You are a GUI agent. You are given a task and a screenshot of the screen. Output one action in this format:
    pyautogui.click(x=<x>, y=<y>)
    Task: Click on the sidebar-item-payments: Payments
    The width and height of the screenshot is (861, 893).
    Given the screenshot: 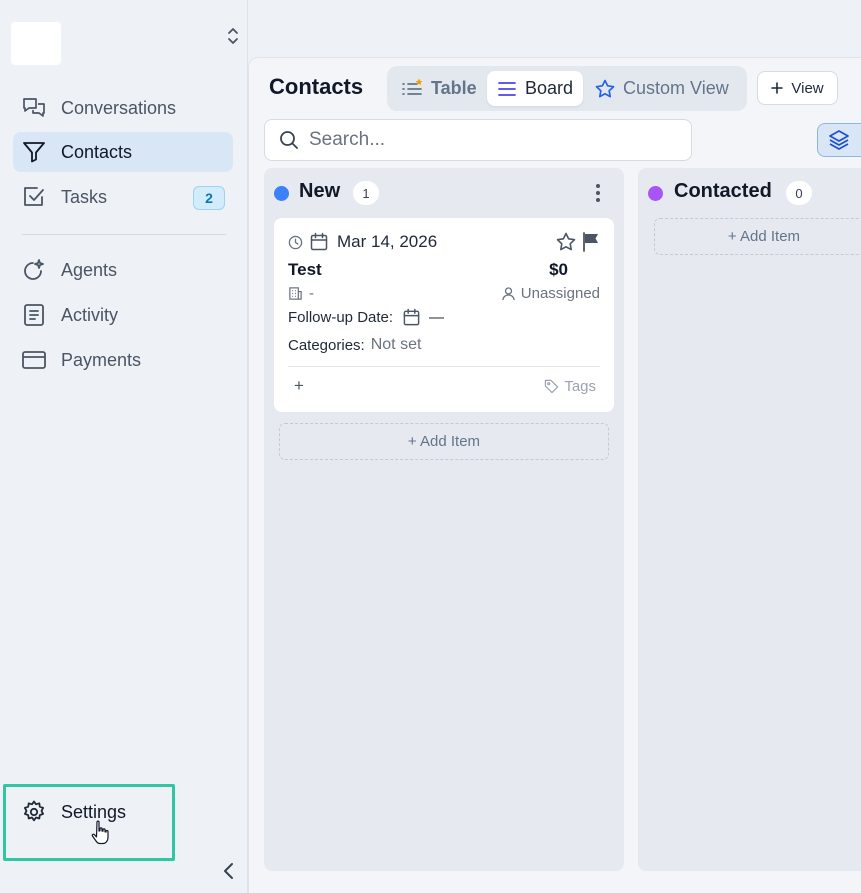 What is the action you would take?
    pyautogui.click(x=123, y=360)
    